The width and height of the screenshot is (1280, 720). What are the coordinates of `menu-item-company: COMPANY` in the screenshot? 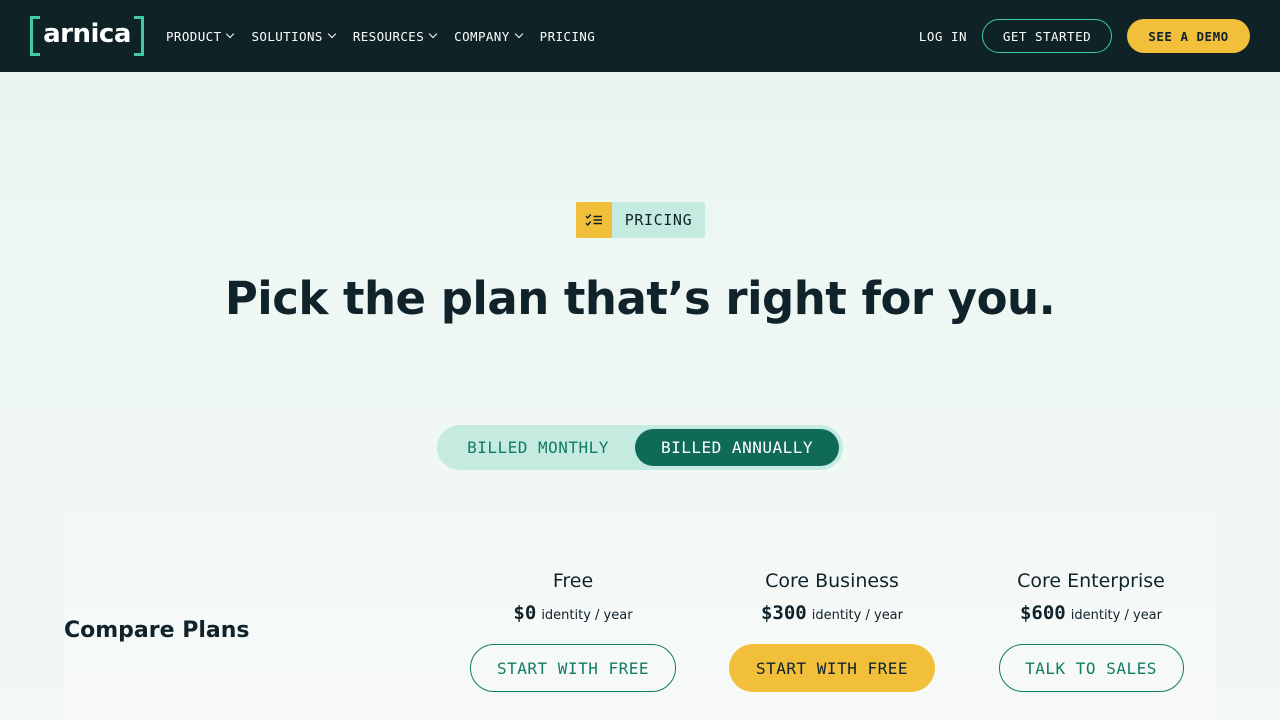 It's located at (488, 36).